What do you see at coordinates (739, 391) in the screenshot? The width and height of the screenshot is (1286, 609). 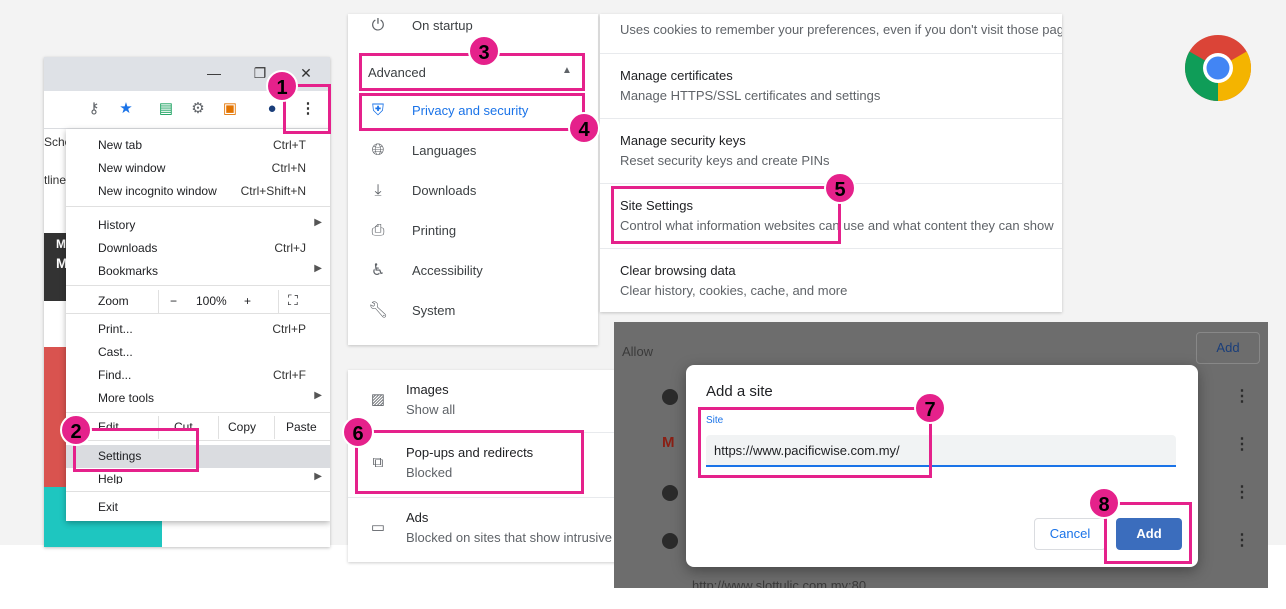 I see `dialog-title: Add a site` at bounding box center [739, 391].